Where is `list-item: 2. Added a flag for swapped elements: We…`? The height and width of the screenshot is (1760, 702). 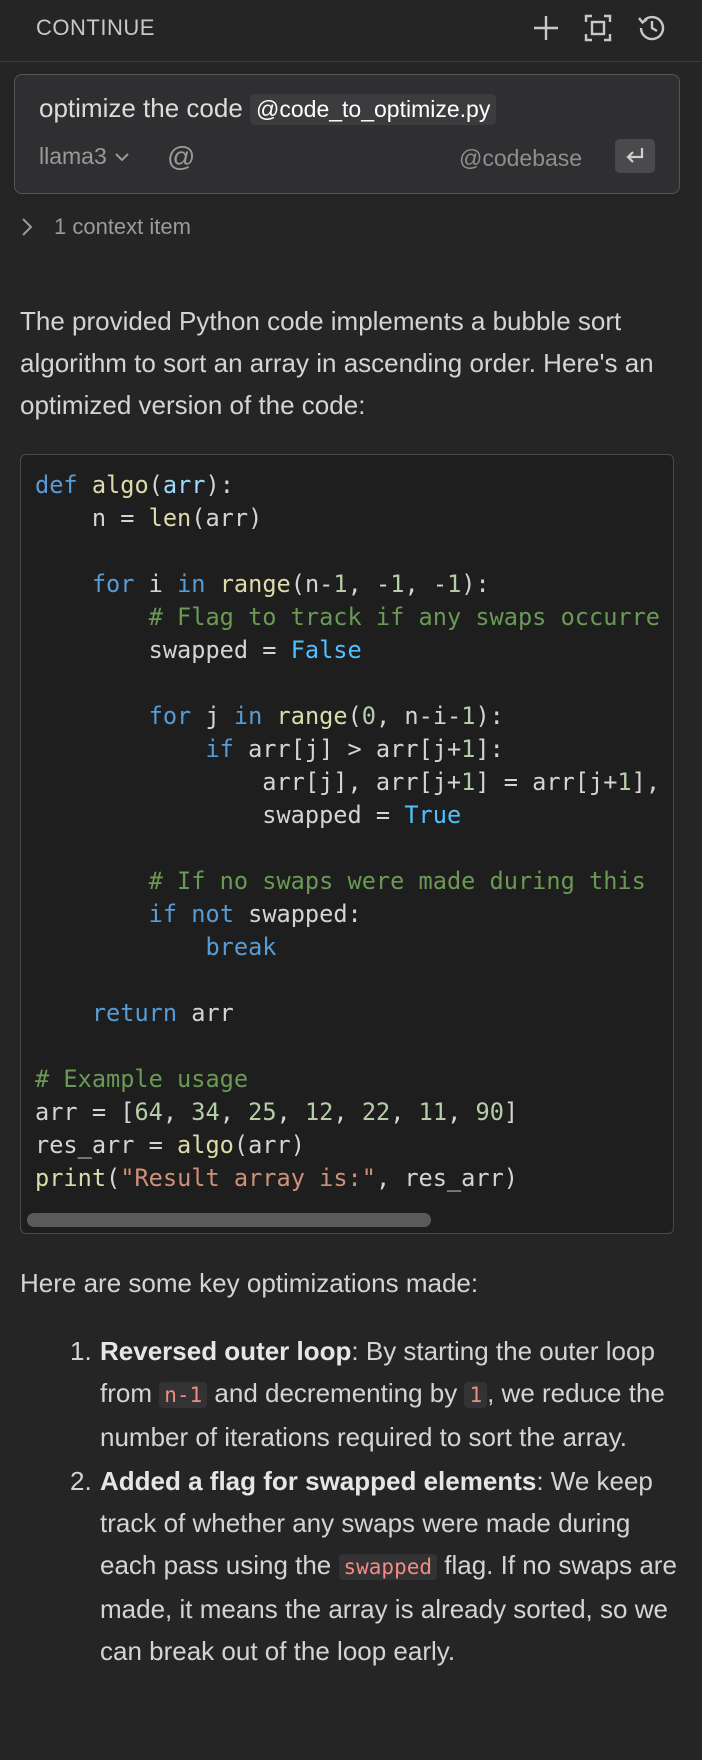 list-item: 2. Added a flag for swapped elements: We… is located at coordinates (375, 1566).